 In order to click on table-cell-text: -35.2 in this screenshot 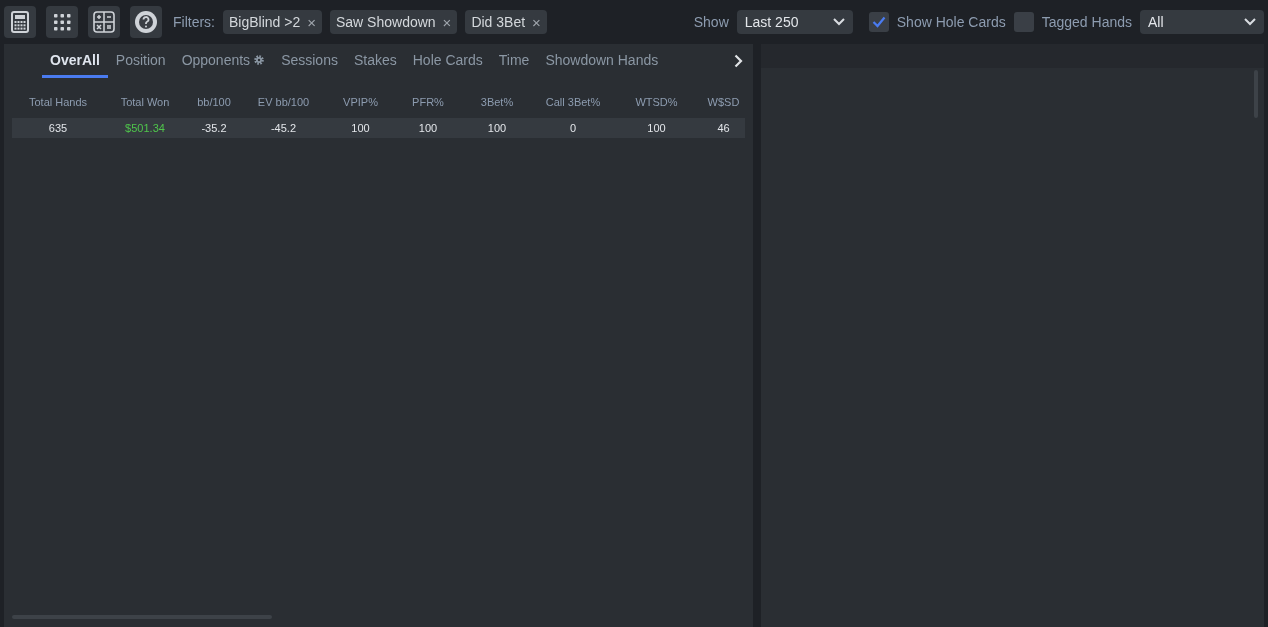, I will do `click(214, 128)`.